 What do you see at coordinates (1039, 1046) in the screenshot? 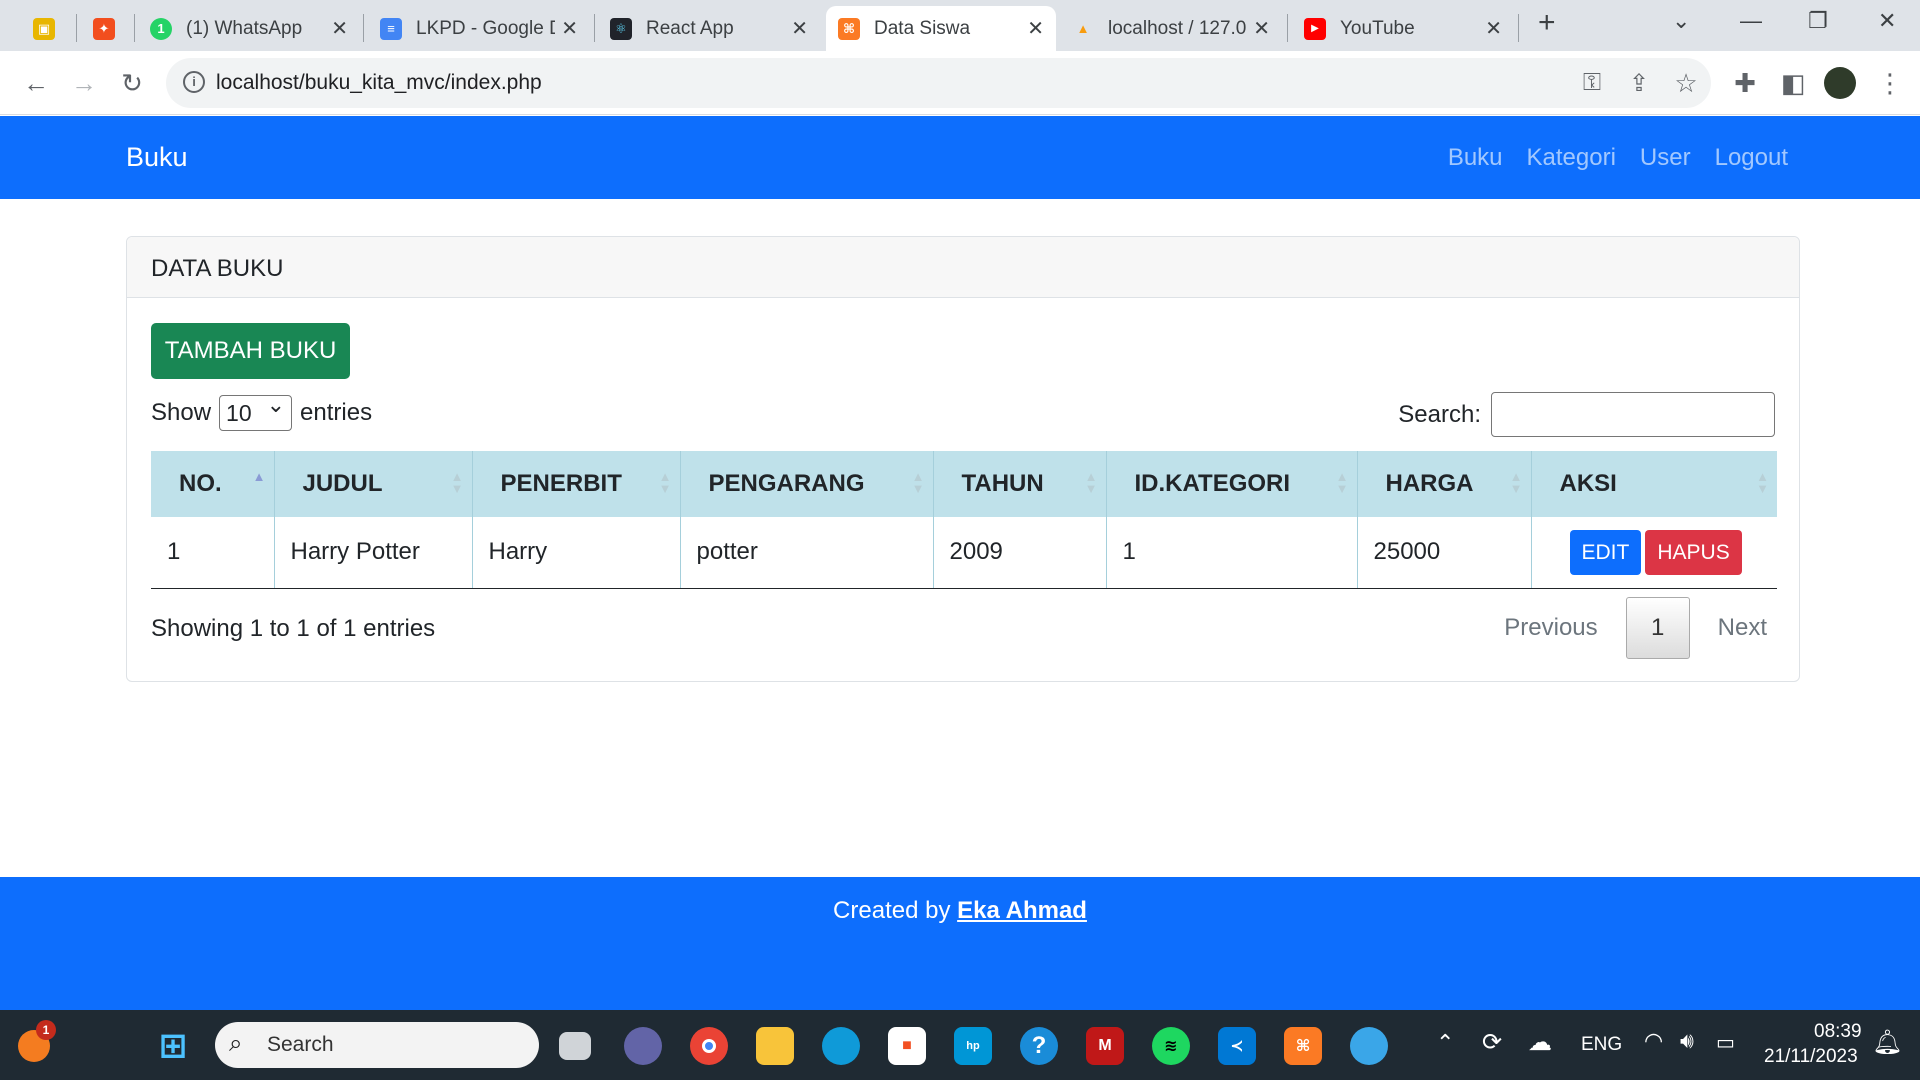
I see `get-help-icon: ?` at bounding box center [1039, 1046].